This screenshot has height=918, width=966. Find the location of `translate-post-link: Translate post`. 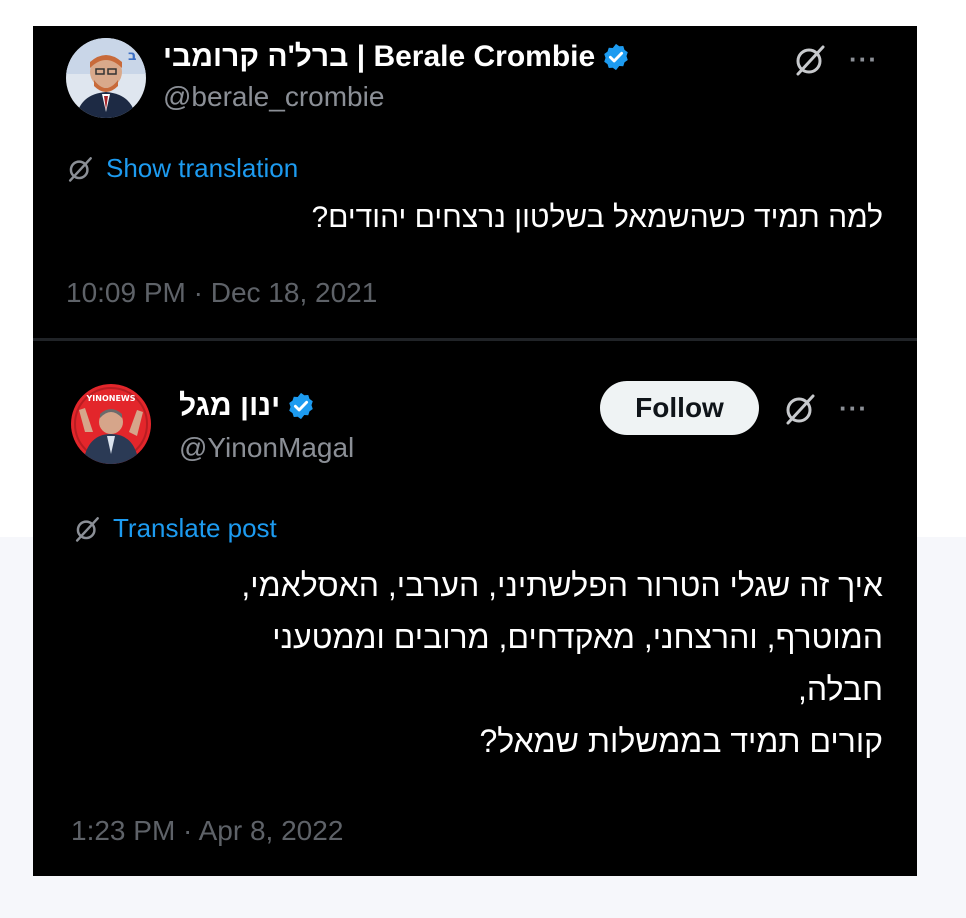

translate-post-link: Translate post is located at coordinates (175, 528).